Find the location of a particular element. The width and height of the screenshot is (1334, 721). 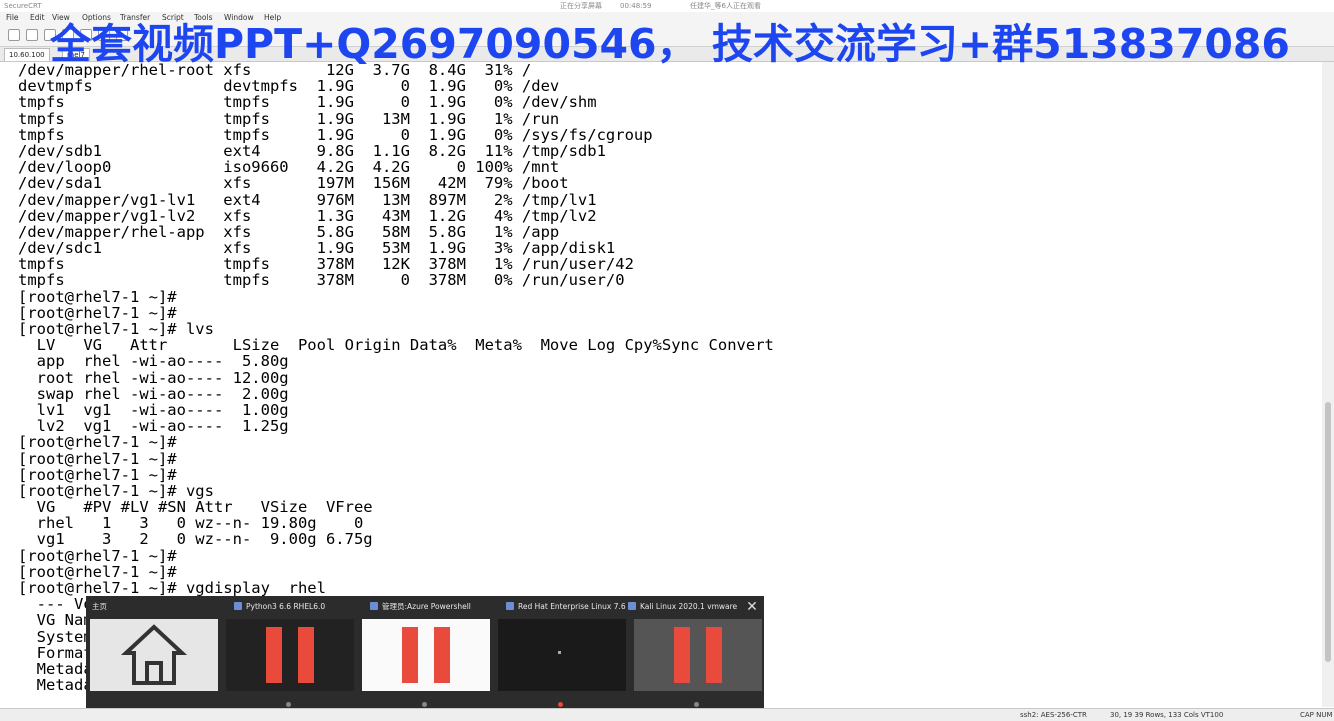

preview-card-rhel: Red Hat Enterprise Linux 7.6 is located at coordinates (562, 658).